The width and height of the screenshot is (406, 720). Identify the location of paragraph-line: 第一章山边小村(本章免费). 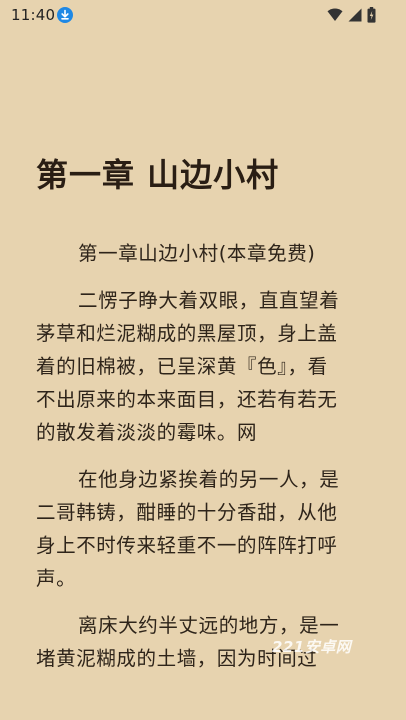
(197, 253).